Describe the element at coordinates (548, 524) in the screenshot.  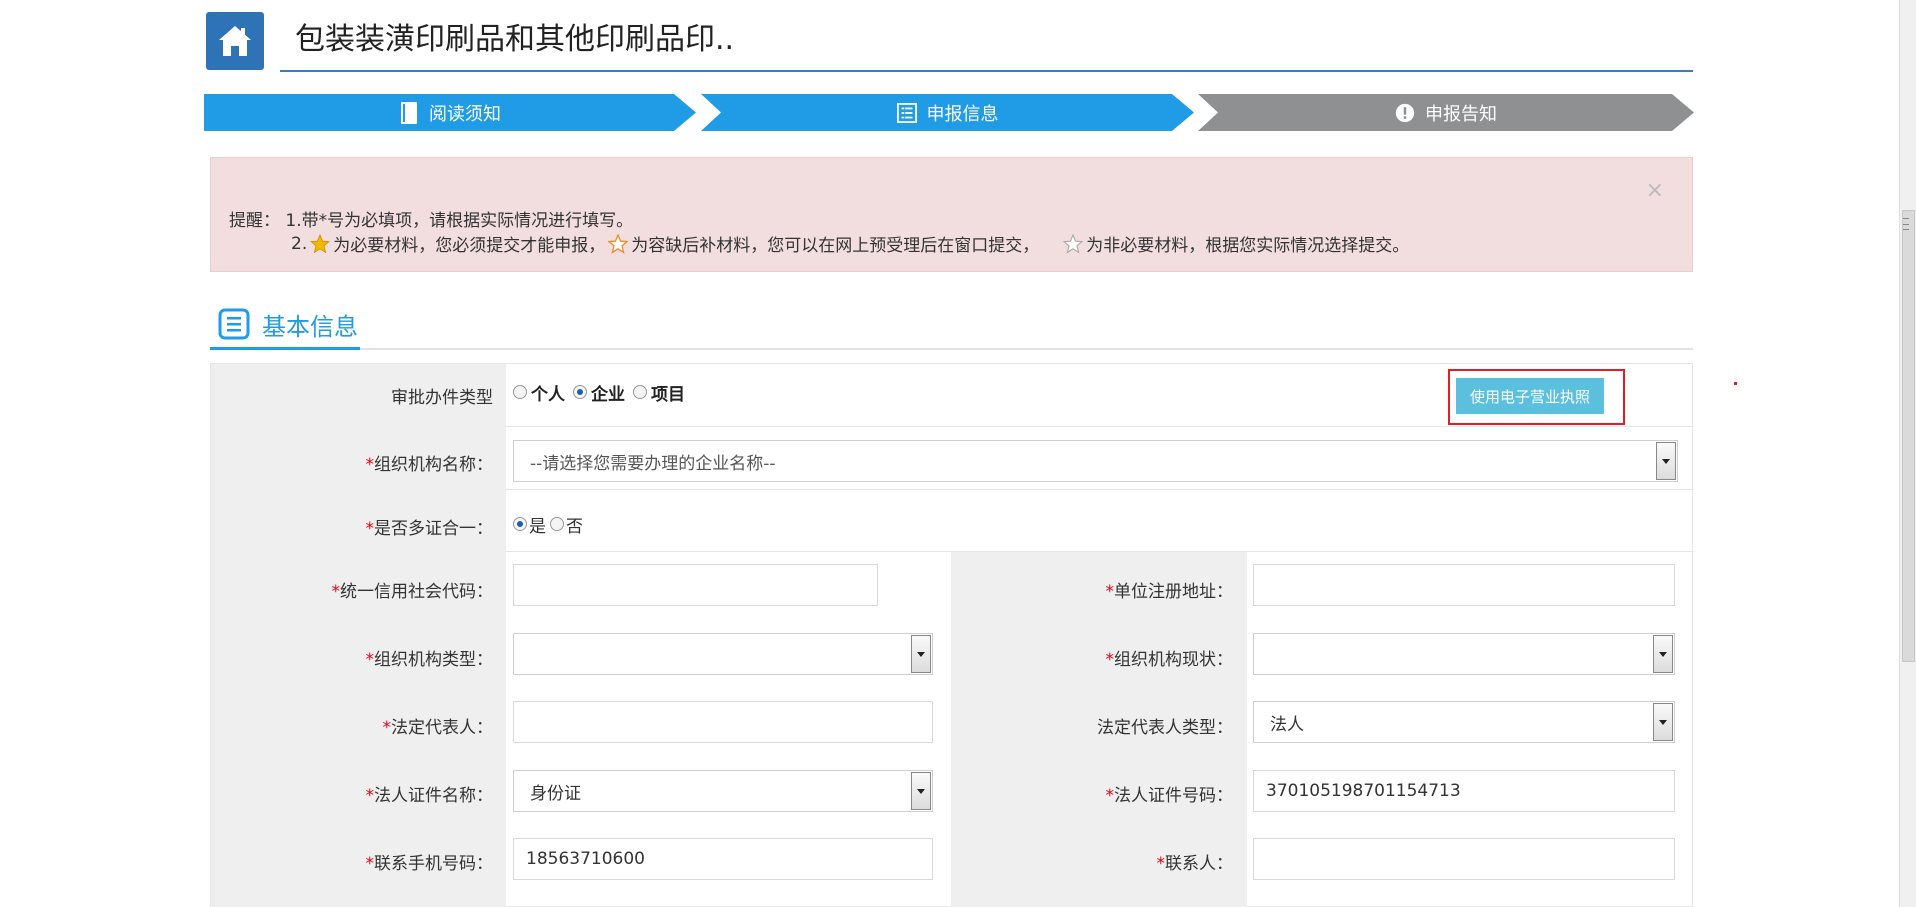
I see `multi-cert-radios: 是 否` at that location.